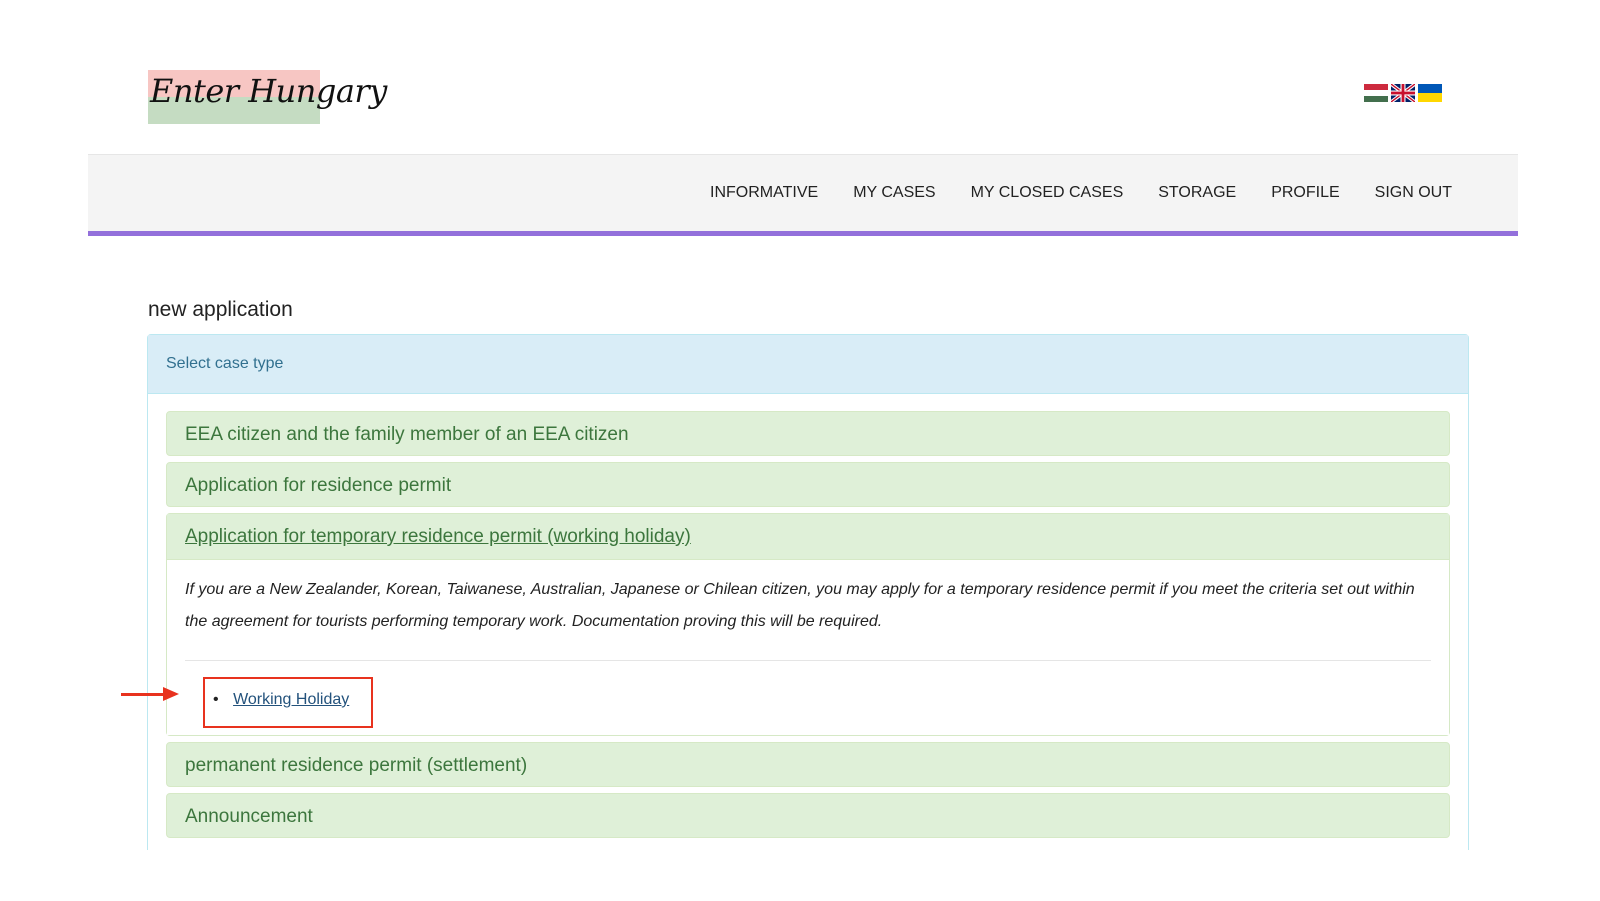  I want to click on panel-heading: Select case type, so click(808, 364).